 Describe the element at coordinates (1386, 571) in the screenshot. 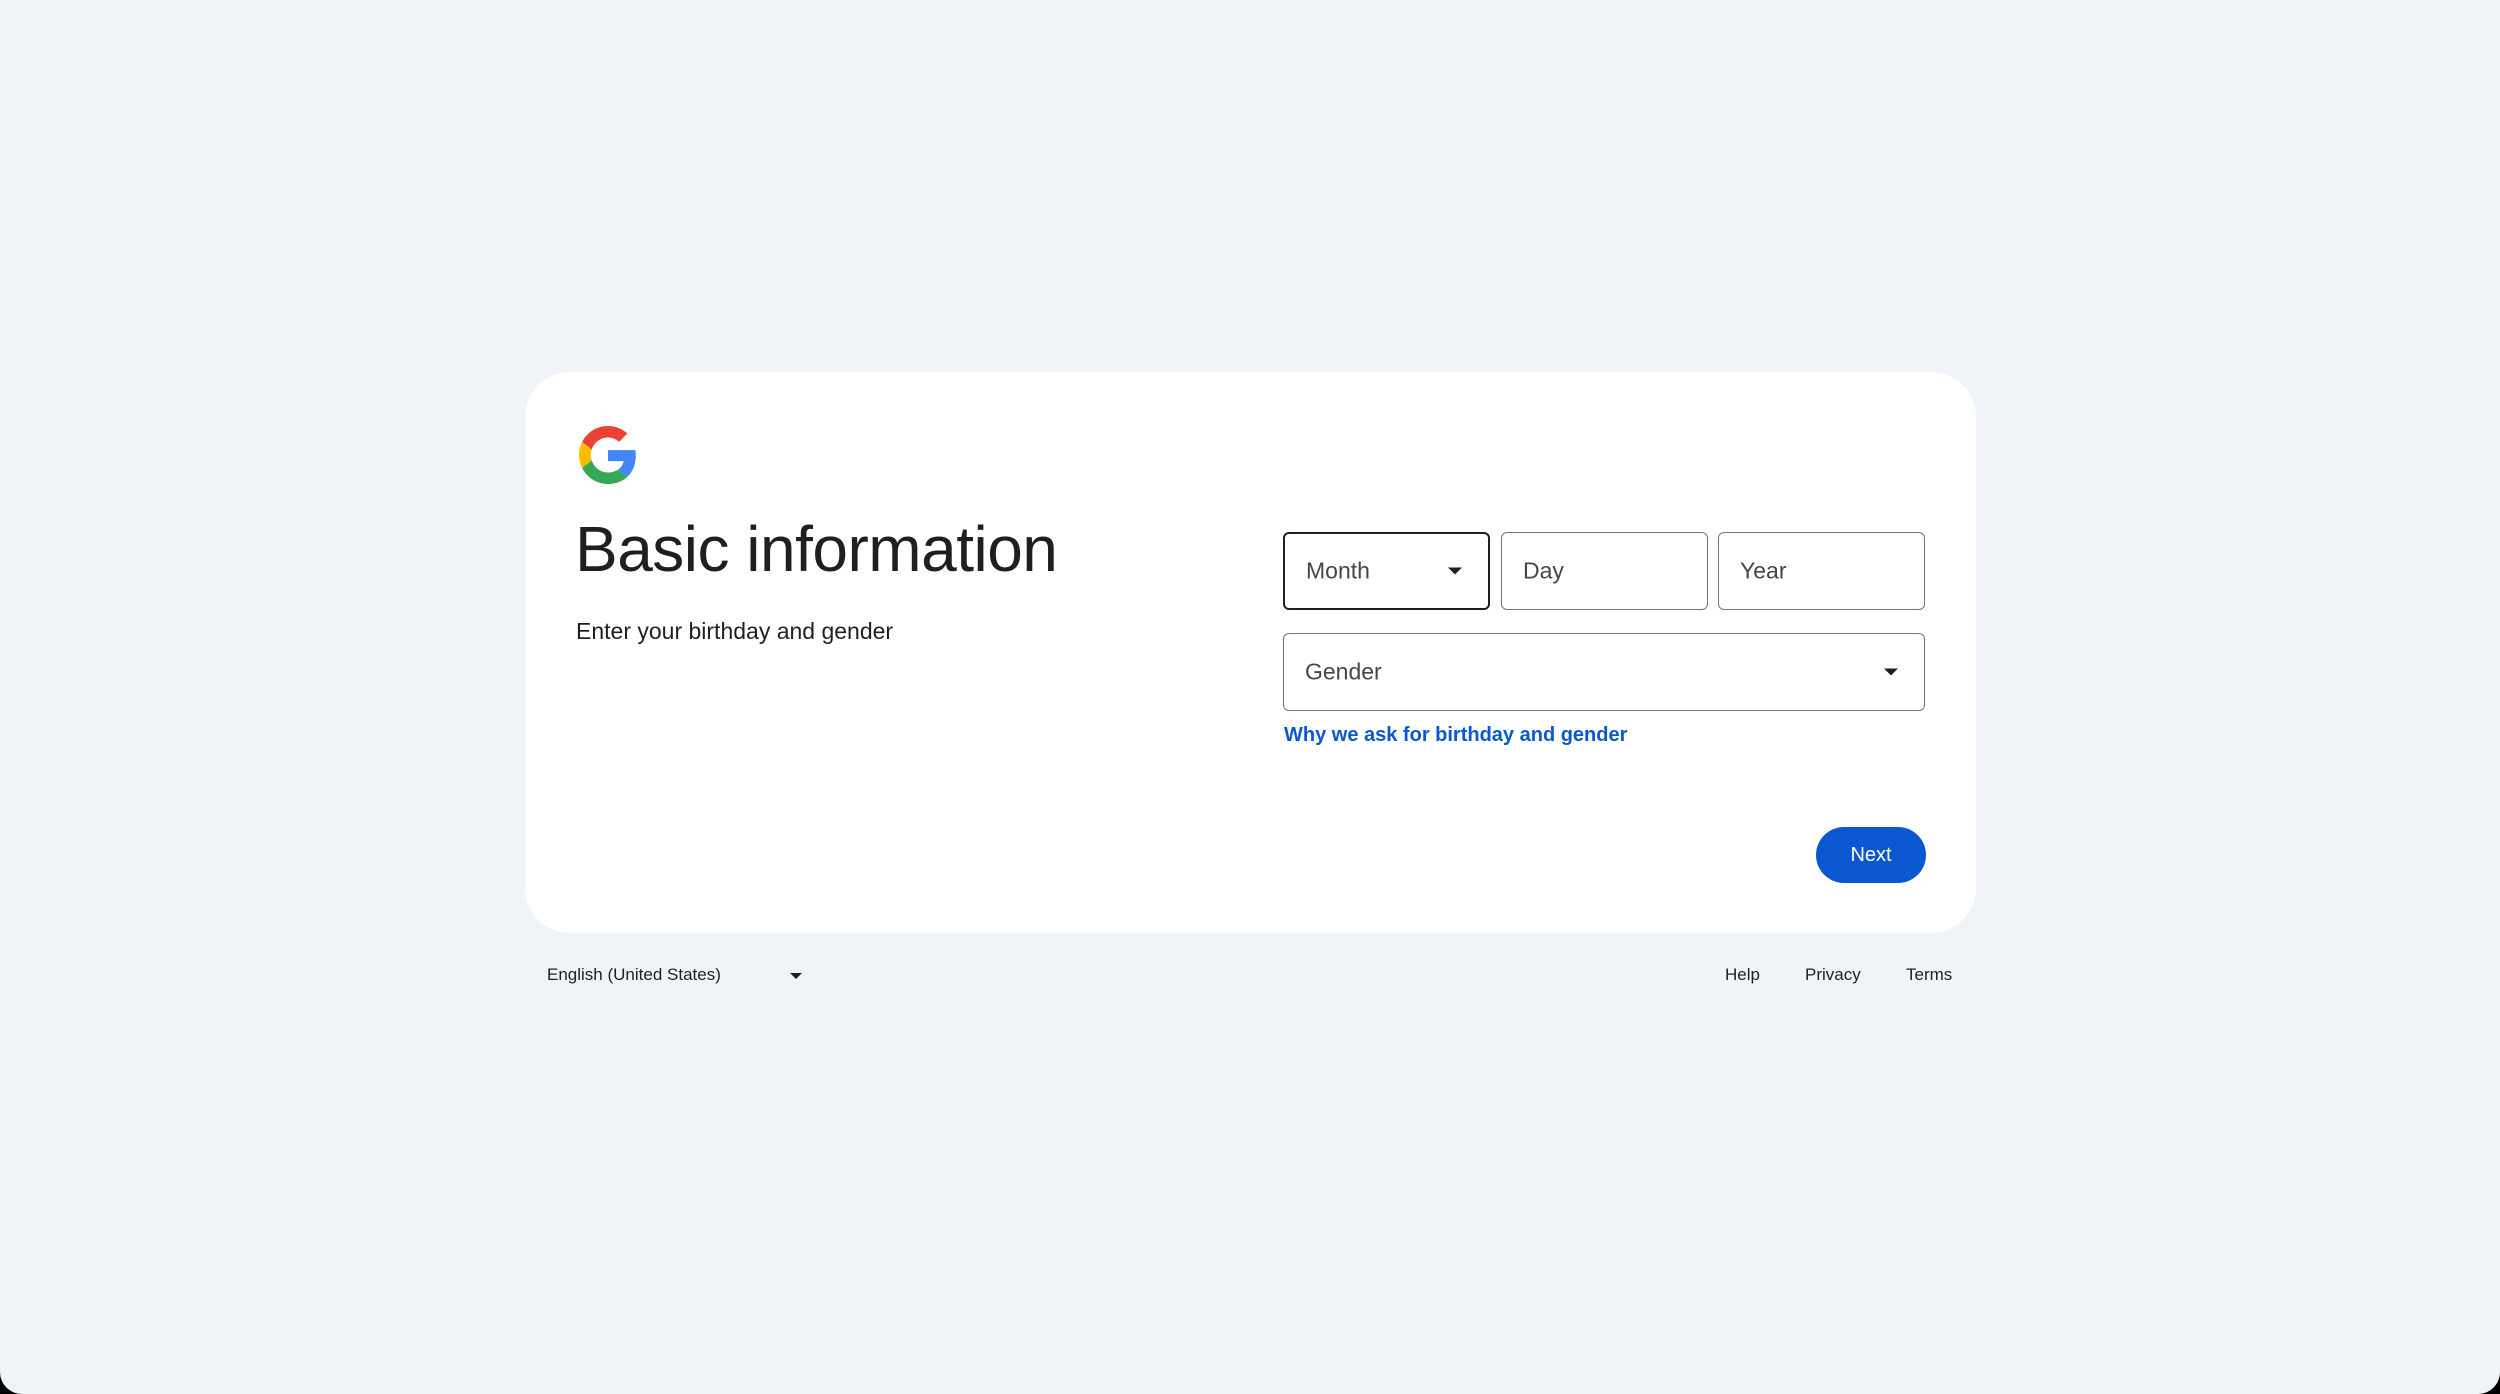

I see `birth-month-select: Month` at that location.